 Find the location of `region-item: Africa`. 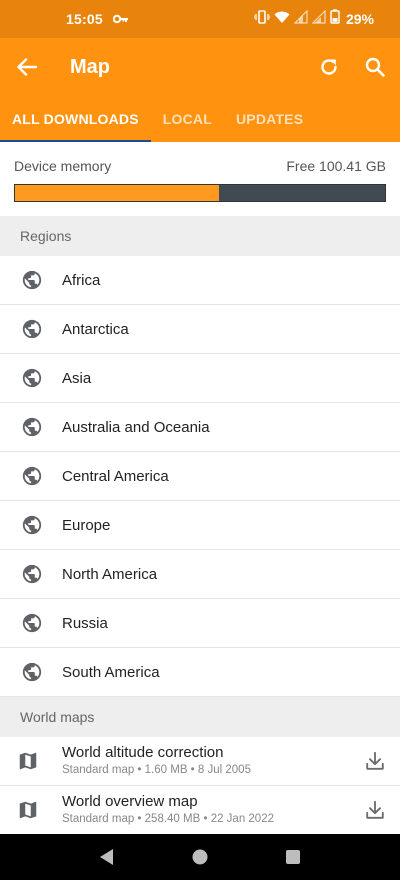

region-item: Africa is located at coordinates (200, 280).